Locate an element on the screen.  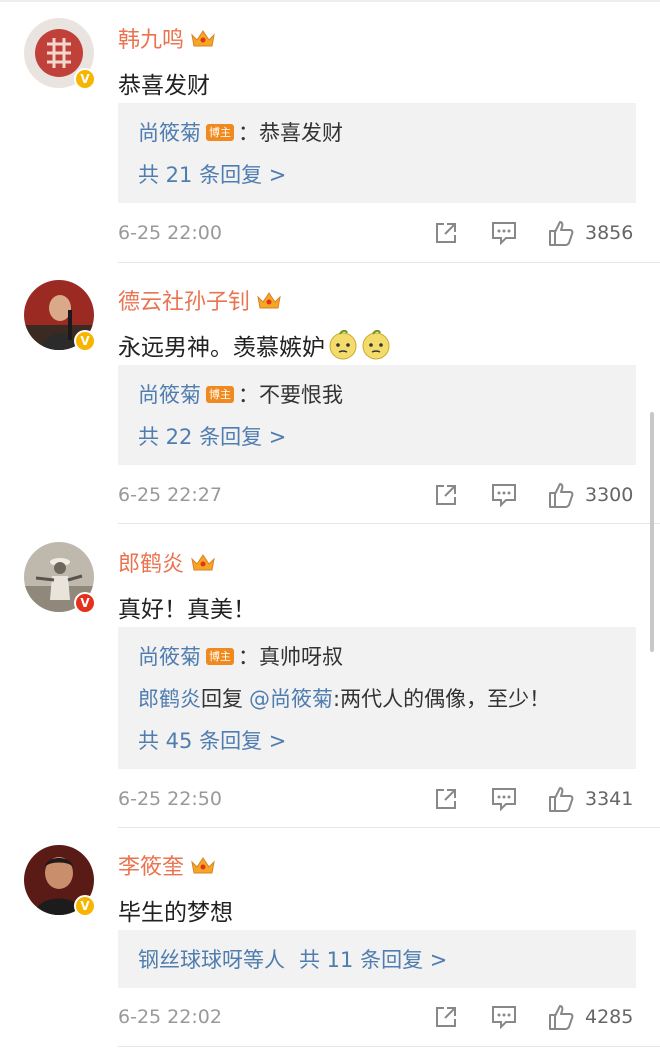
more-replies-link: 共 21 条回复 > is located at coordinates (212, 174).